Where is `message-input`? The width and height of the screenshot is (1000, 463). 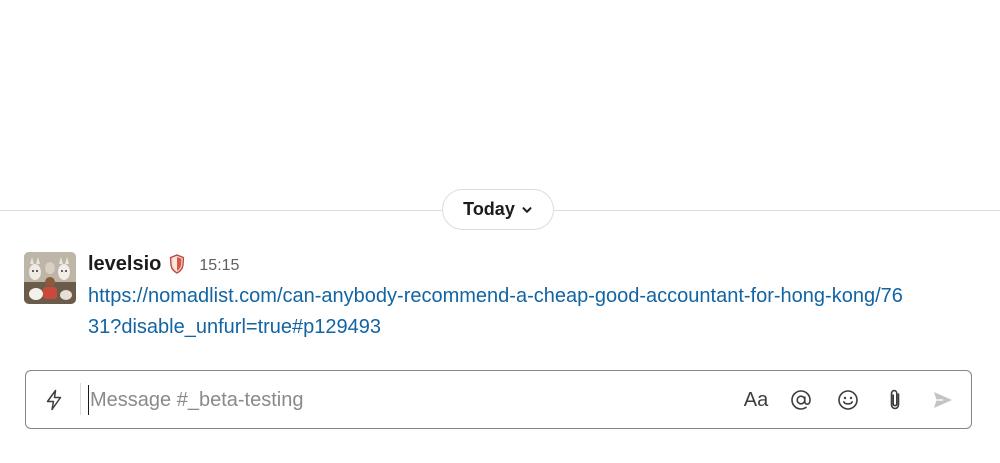
message-input is located at coordinates (399, 400).